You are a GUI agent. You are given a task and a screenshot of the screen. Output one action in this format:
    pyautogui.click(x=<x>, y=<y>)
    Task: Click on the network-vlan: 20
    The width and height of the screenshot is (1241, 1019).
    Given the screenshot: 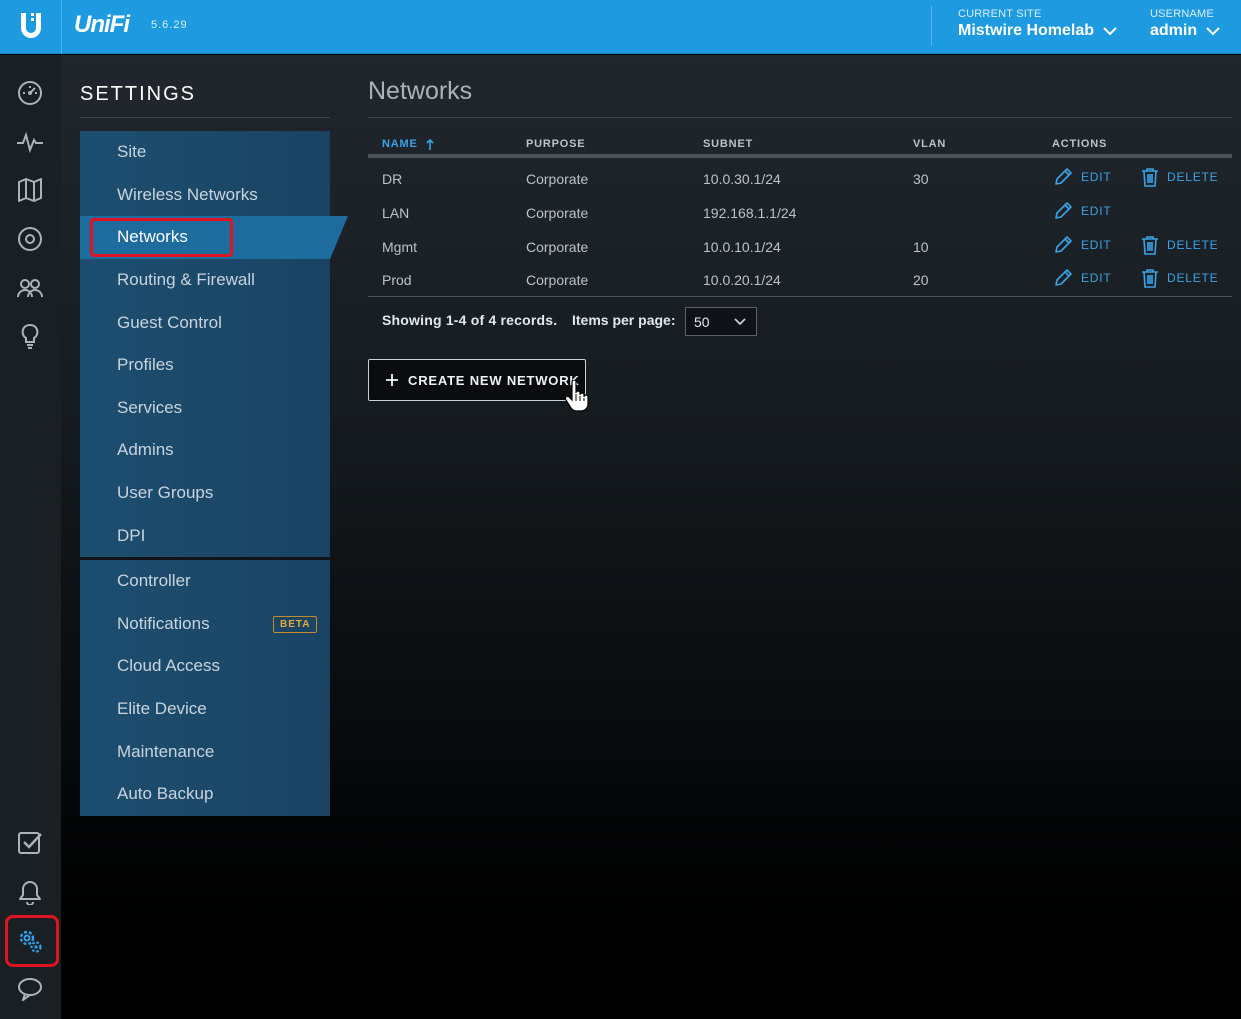 What is the action you would take?
    pyautogui.click(x=921, y=280)
    